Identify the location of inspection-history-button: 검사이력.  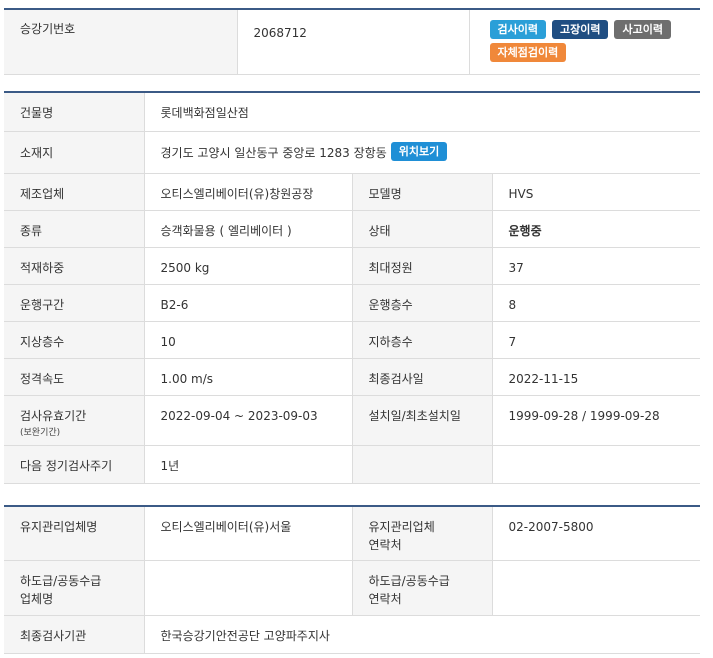
(517, 29).